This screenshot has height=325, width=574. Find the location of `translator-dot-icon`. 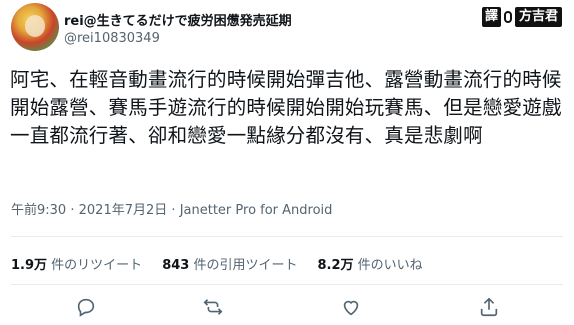

translator-dot-icon is located at coordinates (508, 17).